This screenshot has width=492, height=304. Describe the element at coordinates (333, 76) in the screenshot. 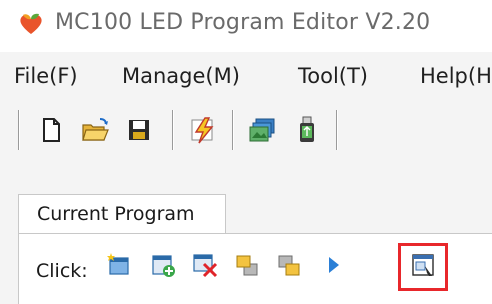

I see `menu-tool: Tool(T)` at that location.